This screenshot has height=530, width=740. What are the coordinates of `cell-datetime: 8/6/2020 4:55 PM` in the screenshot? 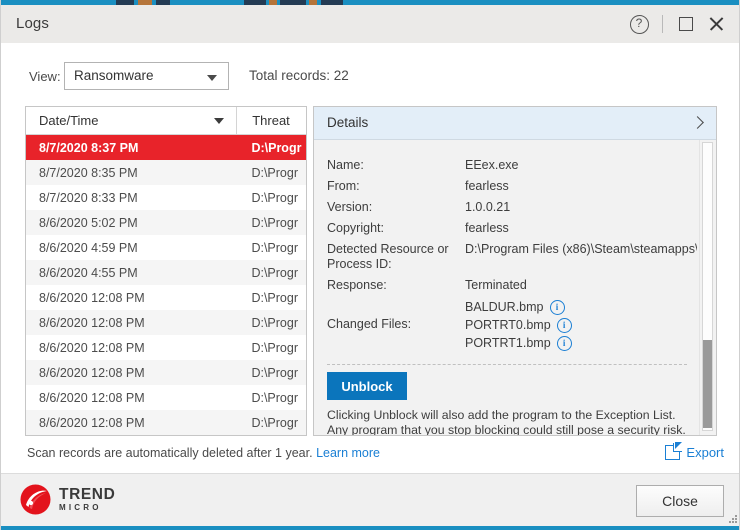 It's located at (88, 272).